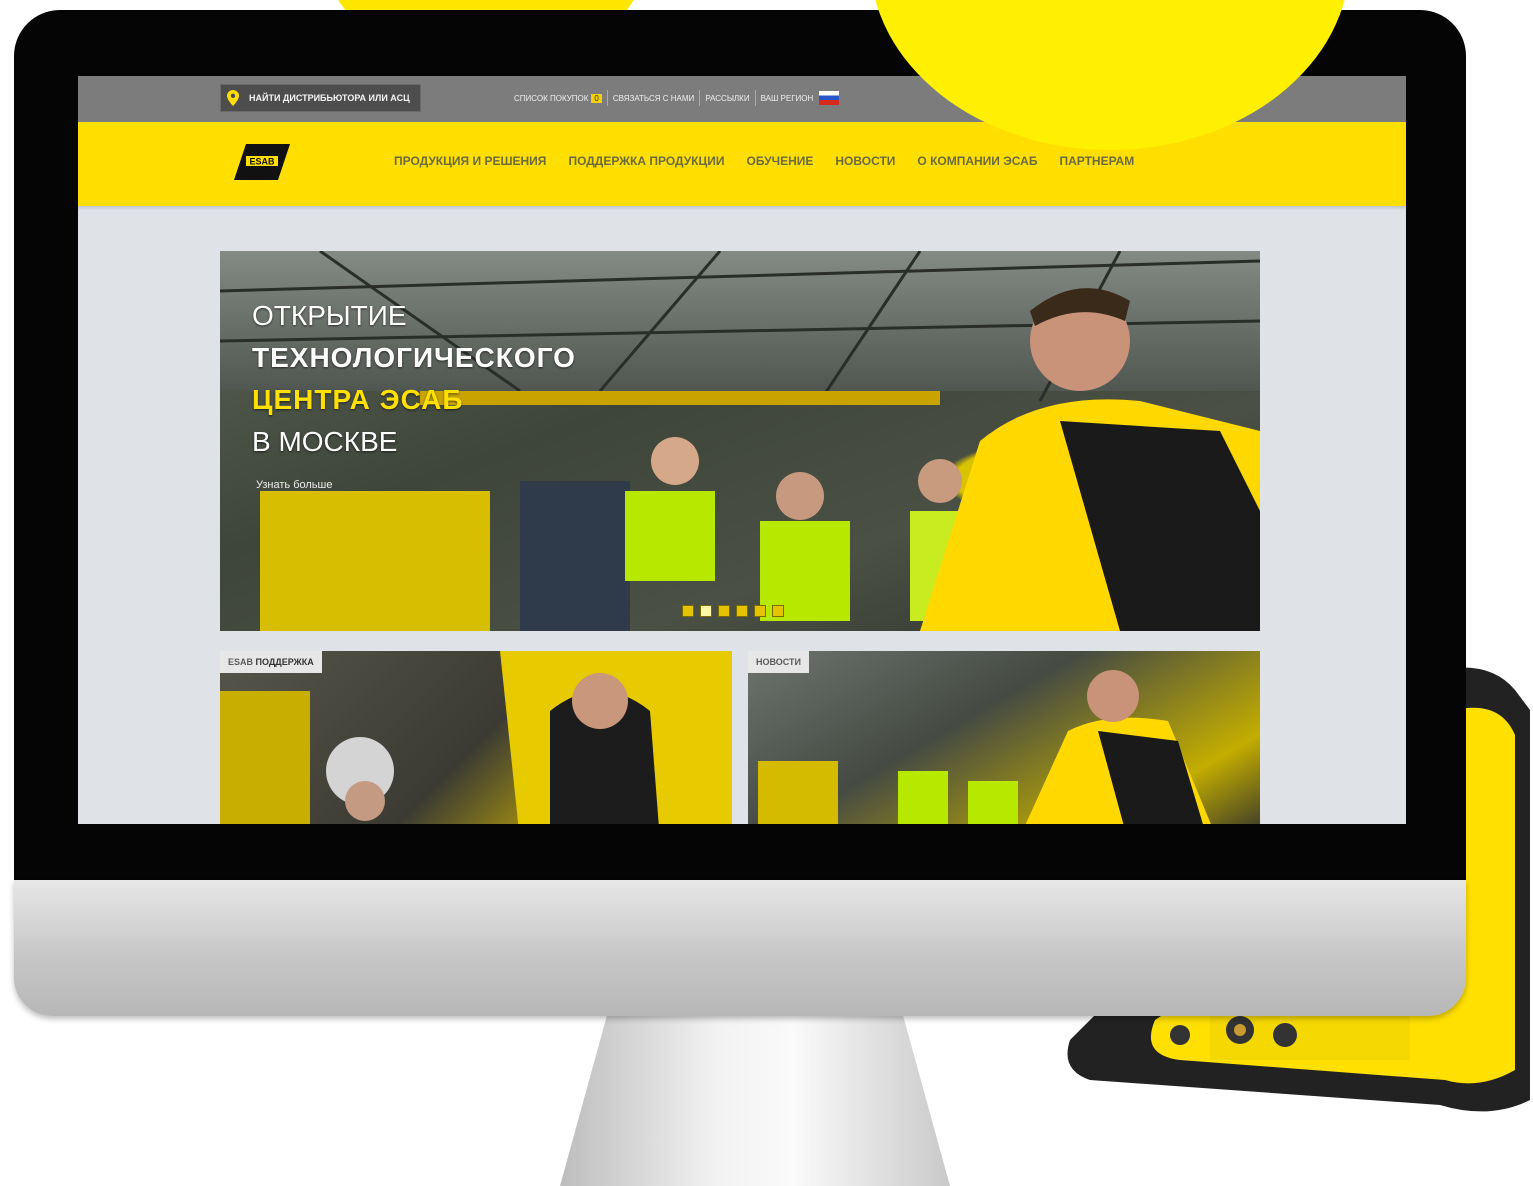  What do you see at coordinates (233, 98) in the screenshot?
I see `map-pin-icon` at bounding box center [233, 98].